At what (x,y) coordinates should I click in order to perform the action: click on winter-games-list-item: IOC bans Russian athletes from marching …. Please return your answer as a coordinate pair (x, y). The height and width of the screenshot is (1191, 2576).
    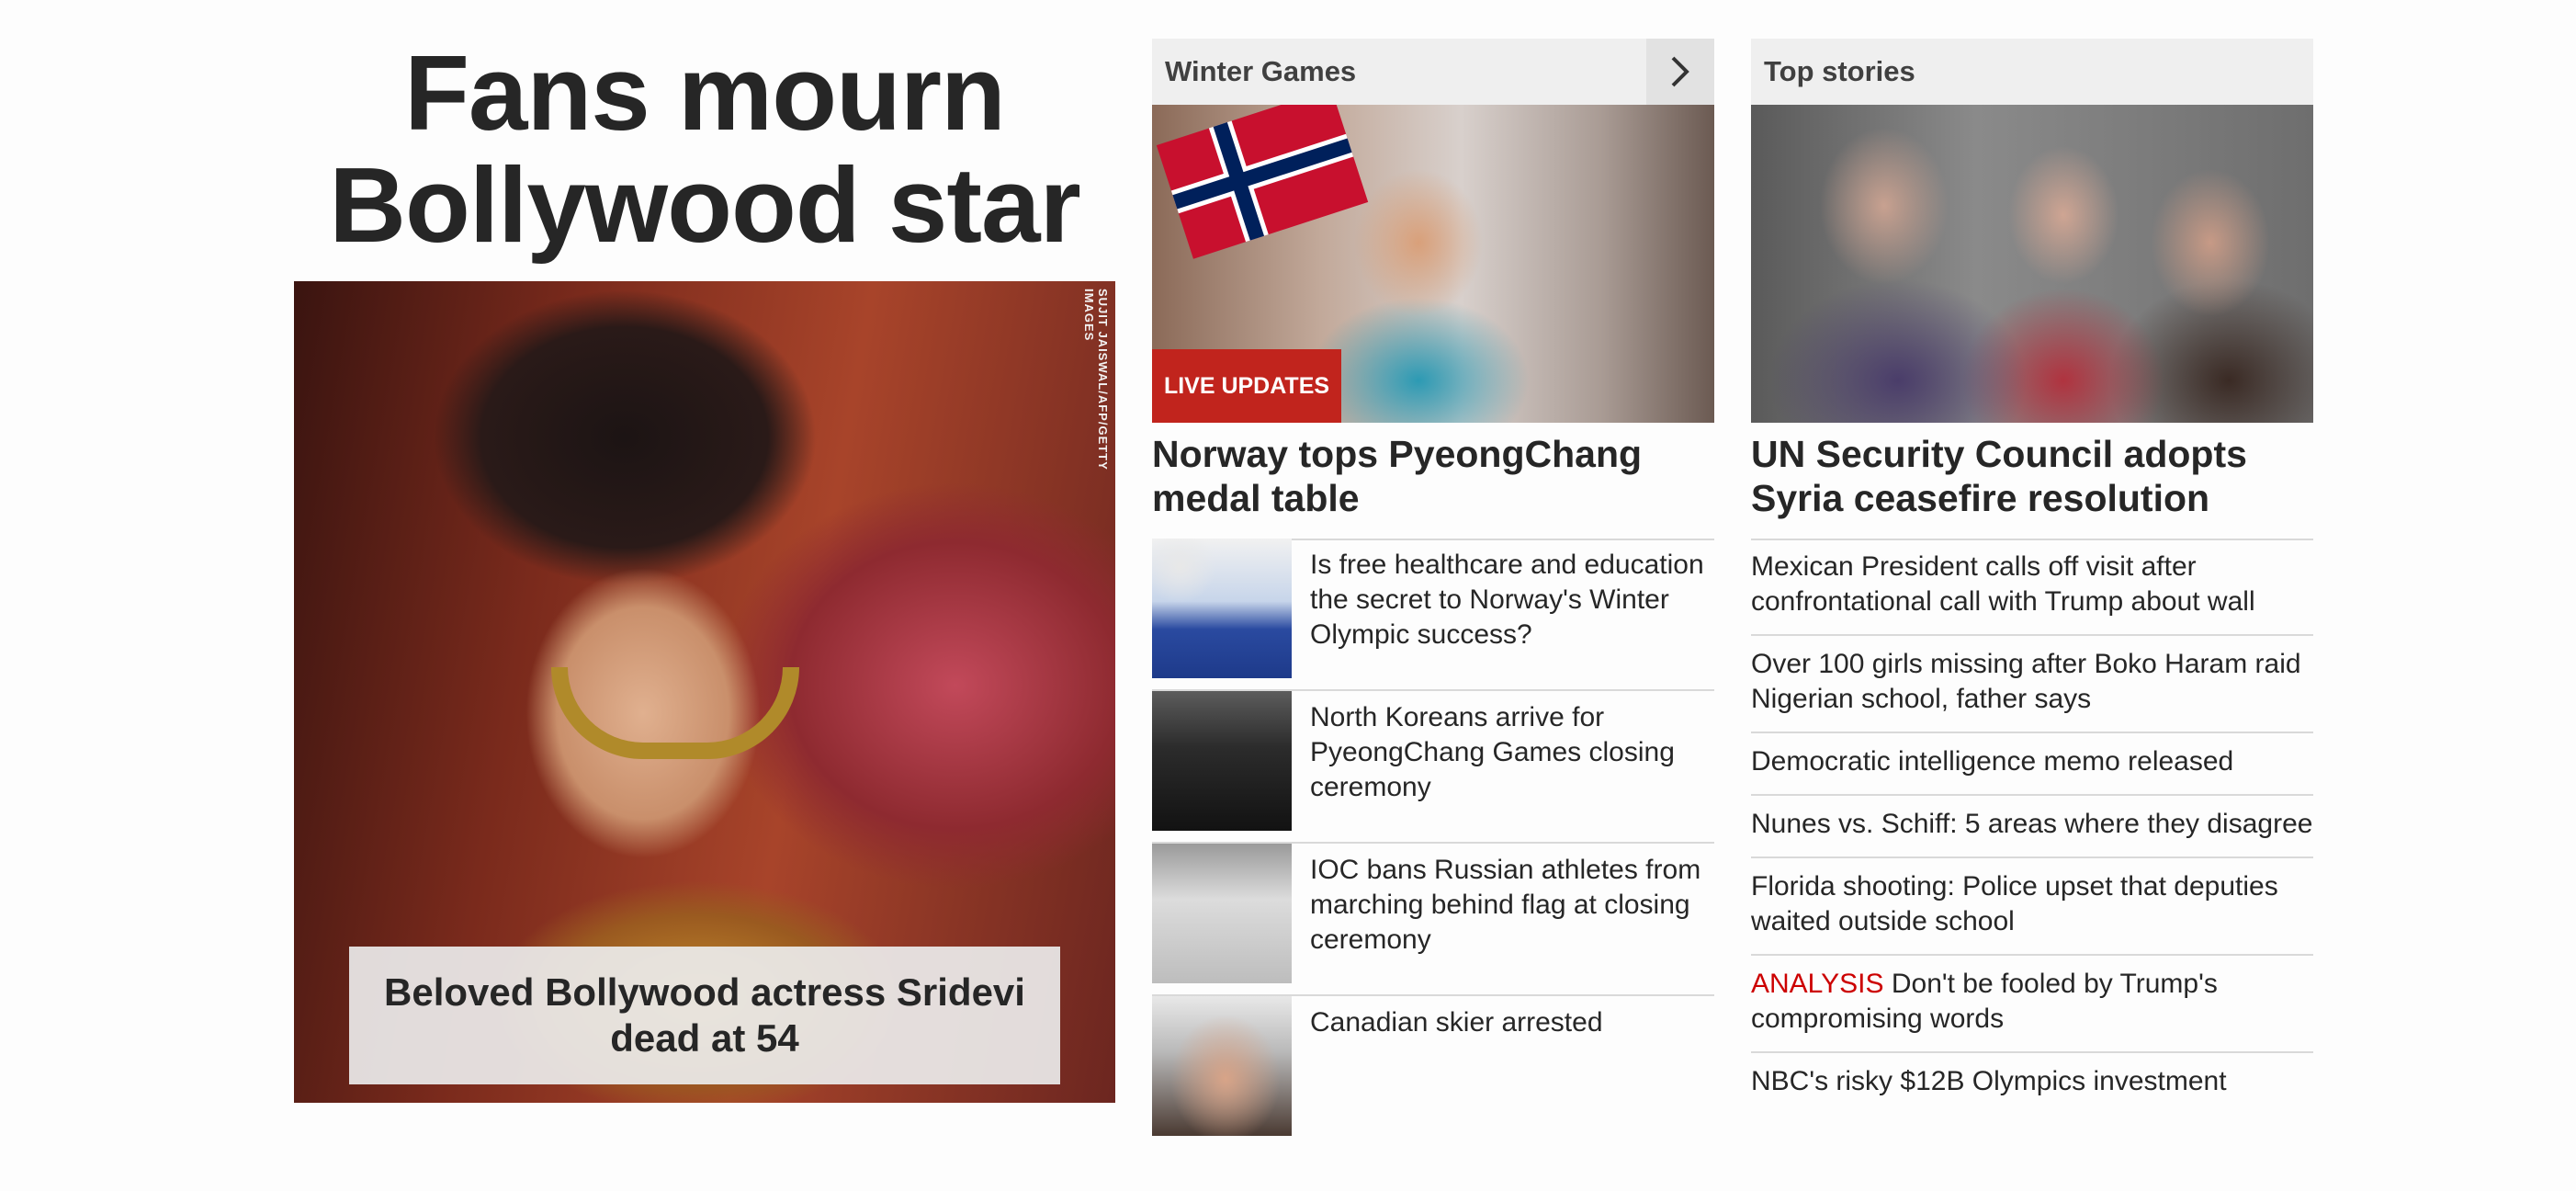
    Looking at the image, I should click on (1433, 920).